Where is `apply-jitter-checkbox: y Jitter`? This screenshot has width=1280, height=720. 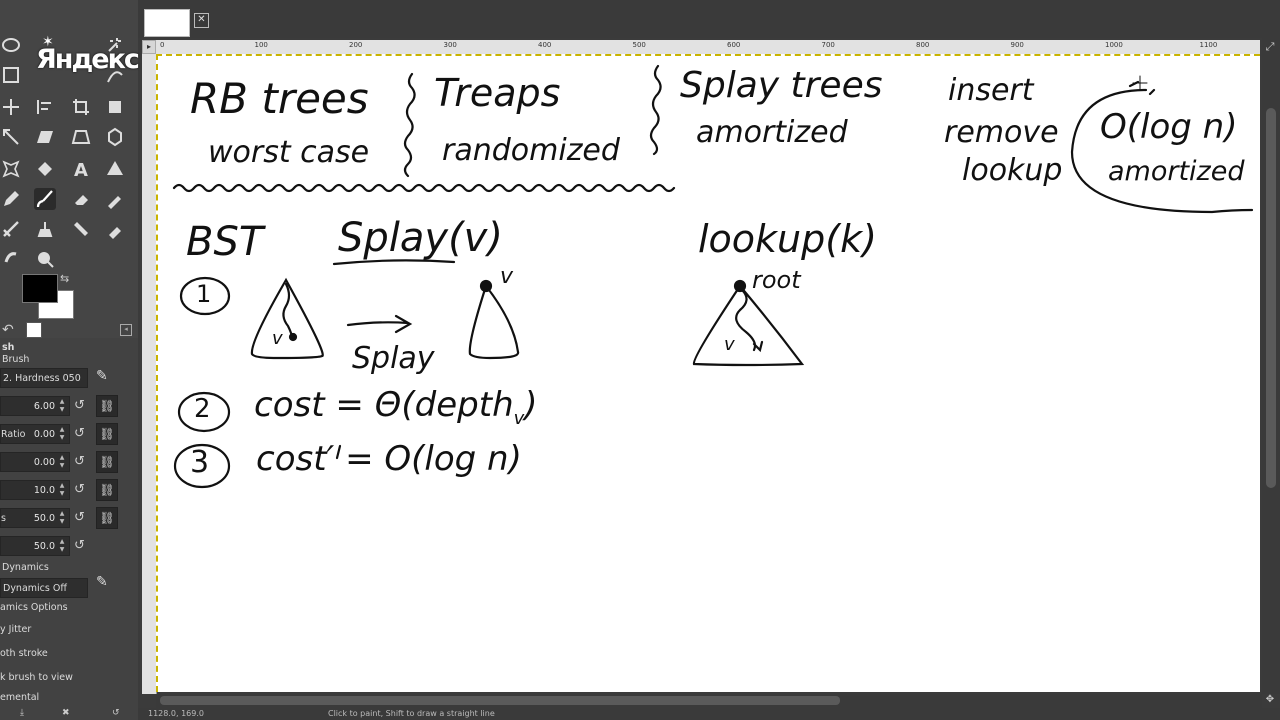
apply-jitter-checkbox: y Jitter is located at coordinates (15, 629).